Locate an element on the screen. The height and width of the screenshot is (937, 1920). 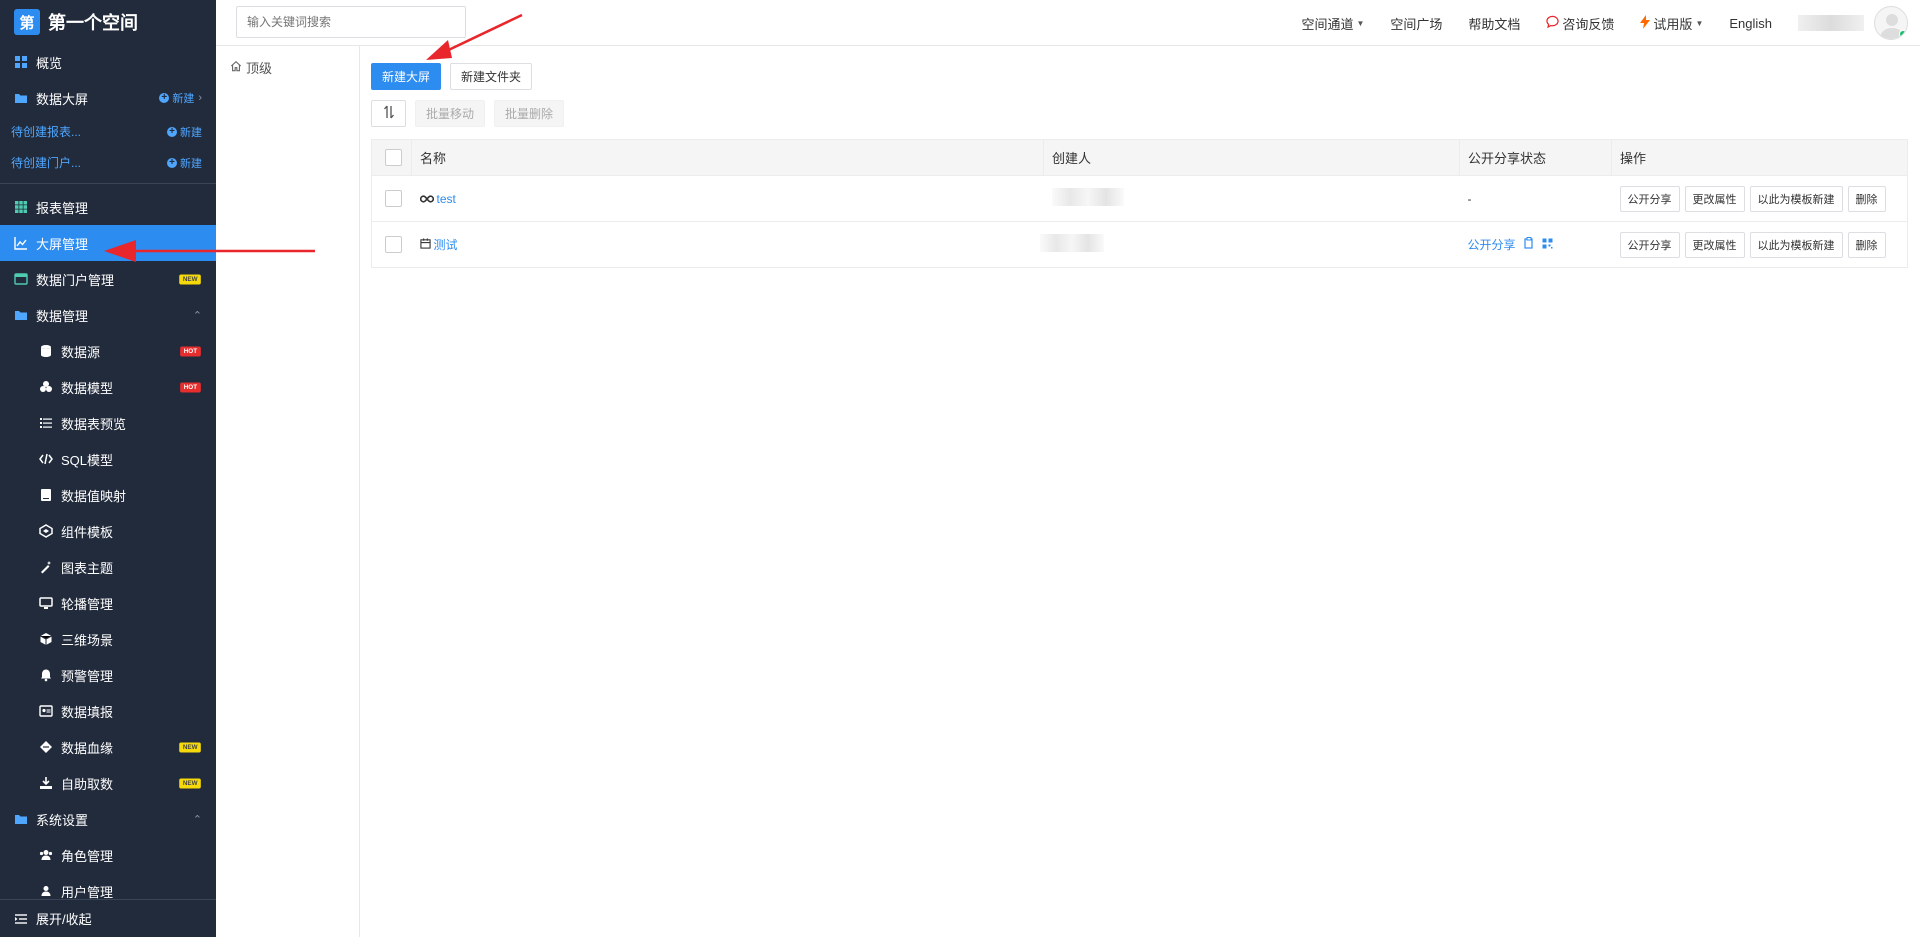
sidebar-subitem: 轮播管理 is located at coordinates (108, 603).